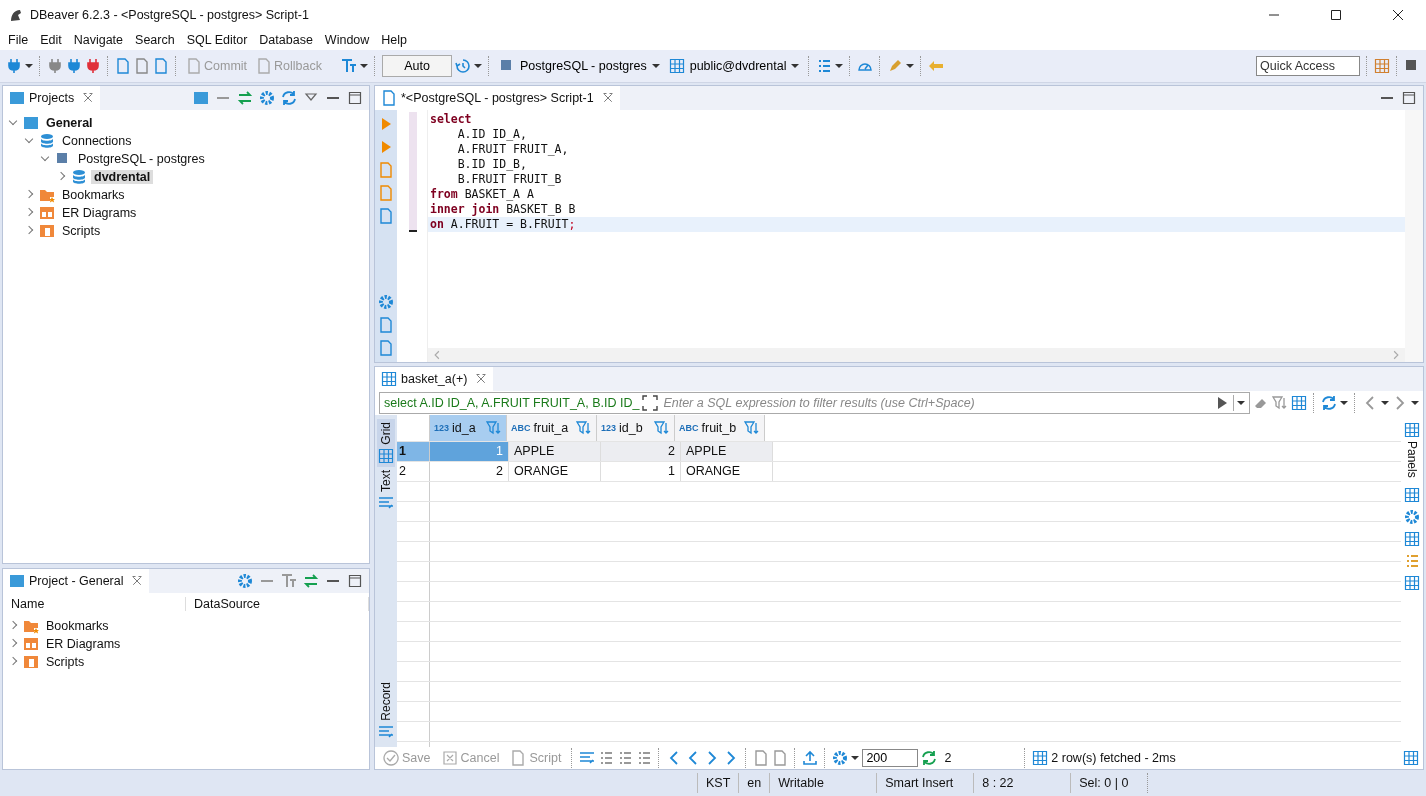  I want to click on menu-item: Navigate, so click(98, 40).